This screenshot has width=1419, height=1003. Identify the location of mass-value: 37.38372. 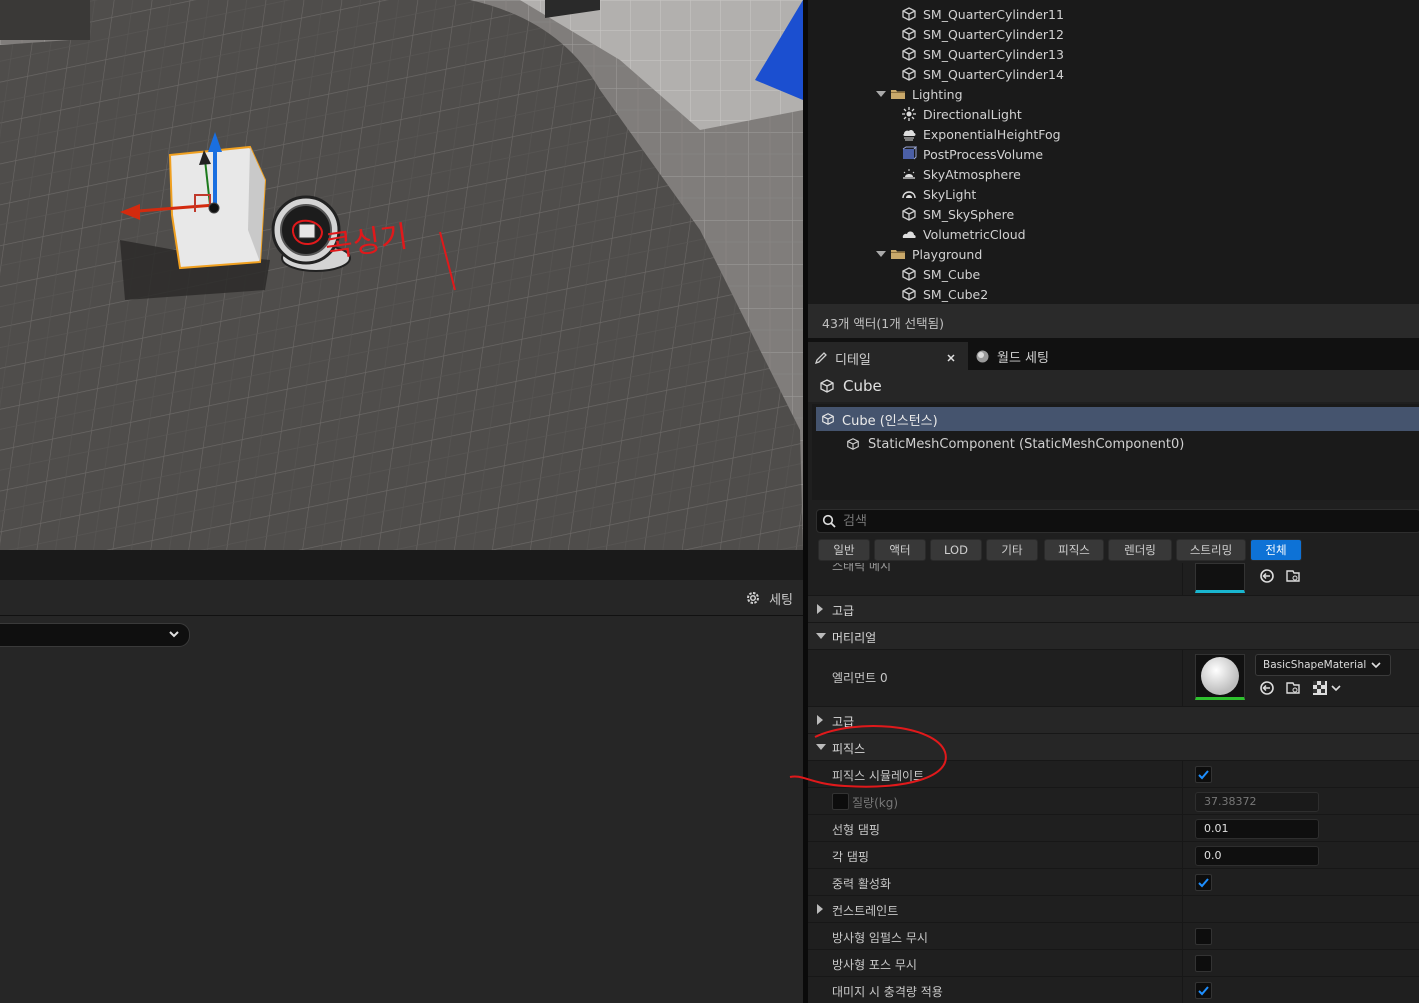
(1230, 801).